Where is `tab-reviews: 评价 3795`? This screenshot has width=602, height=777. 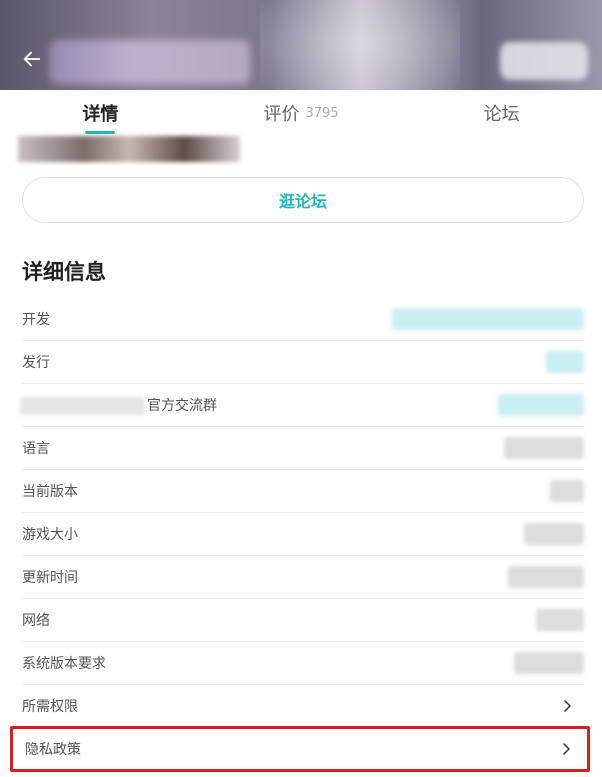
tab-reviews: 评价 3795 is located at coordinates (301, 113).